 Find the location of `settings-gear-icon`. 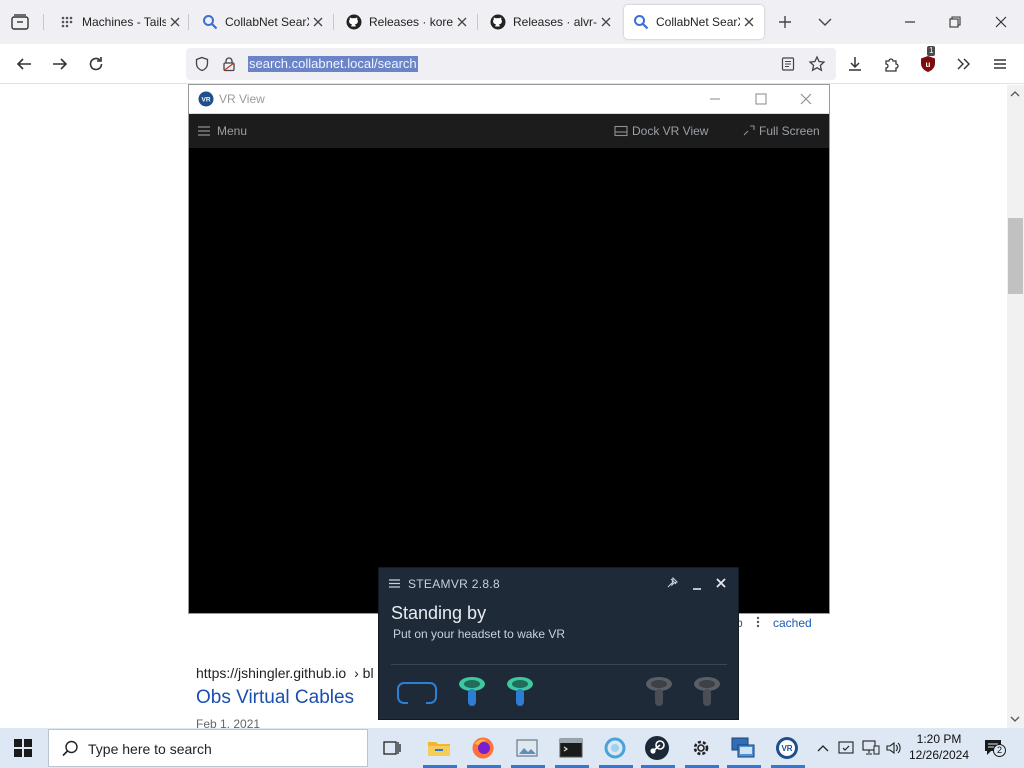

settings-gear-icon is located at coordinates (701, 748).